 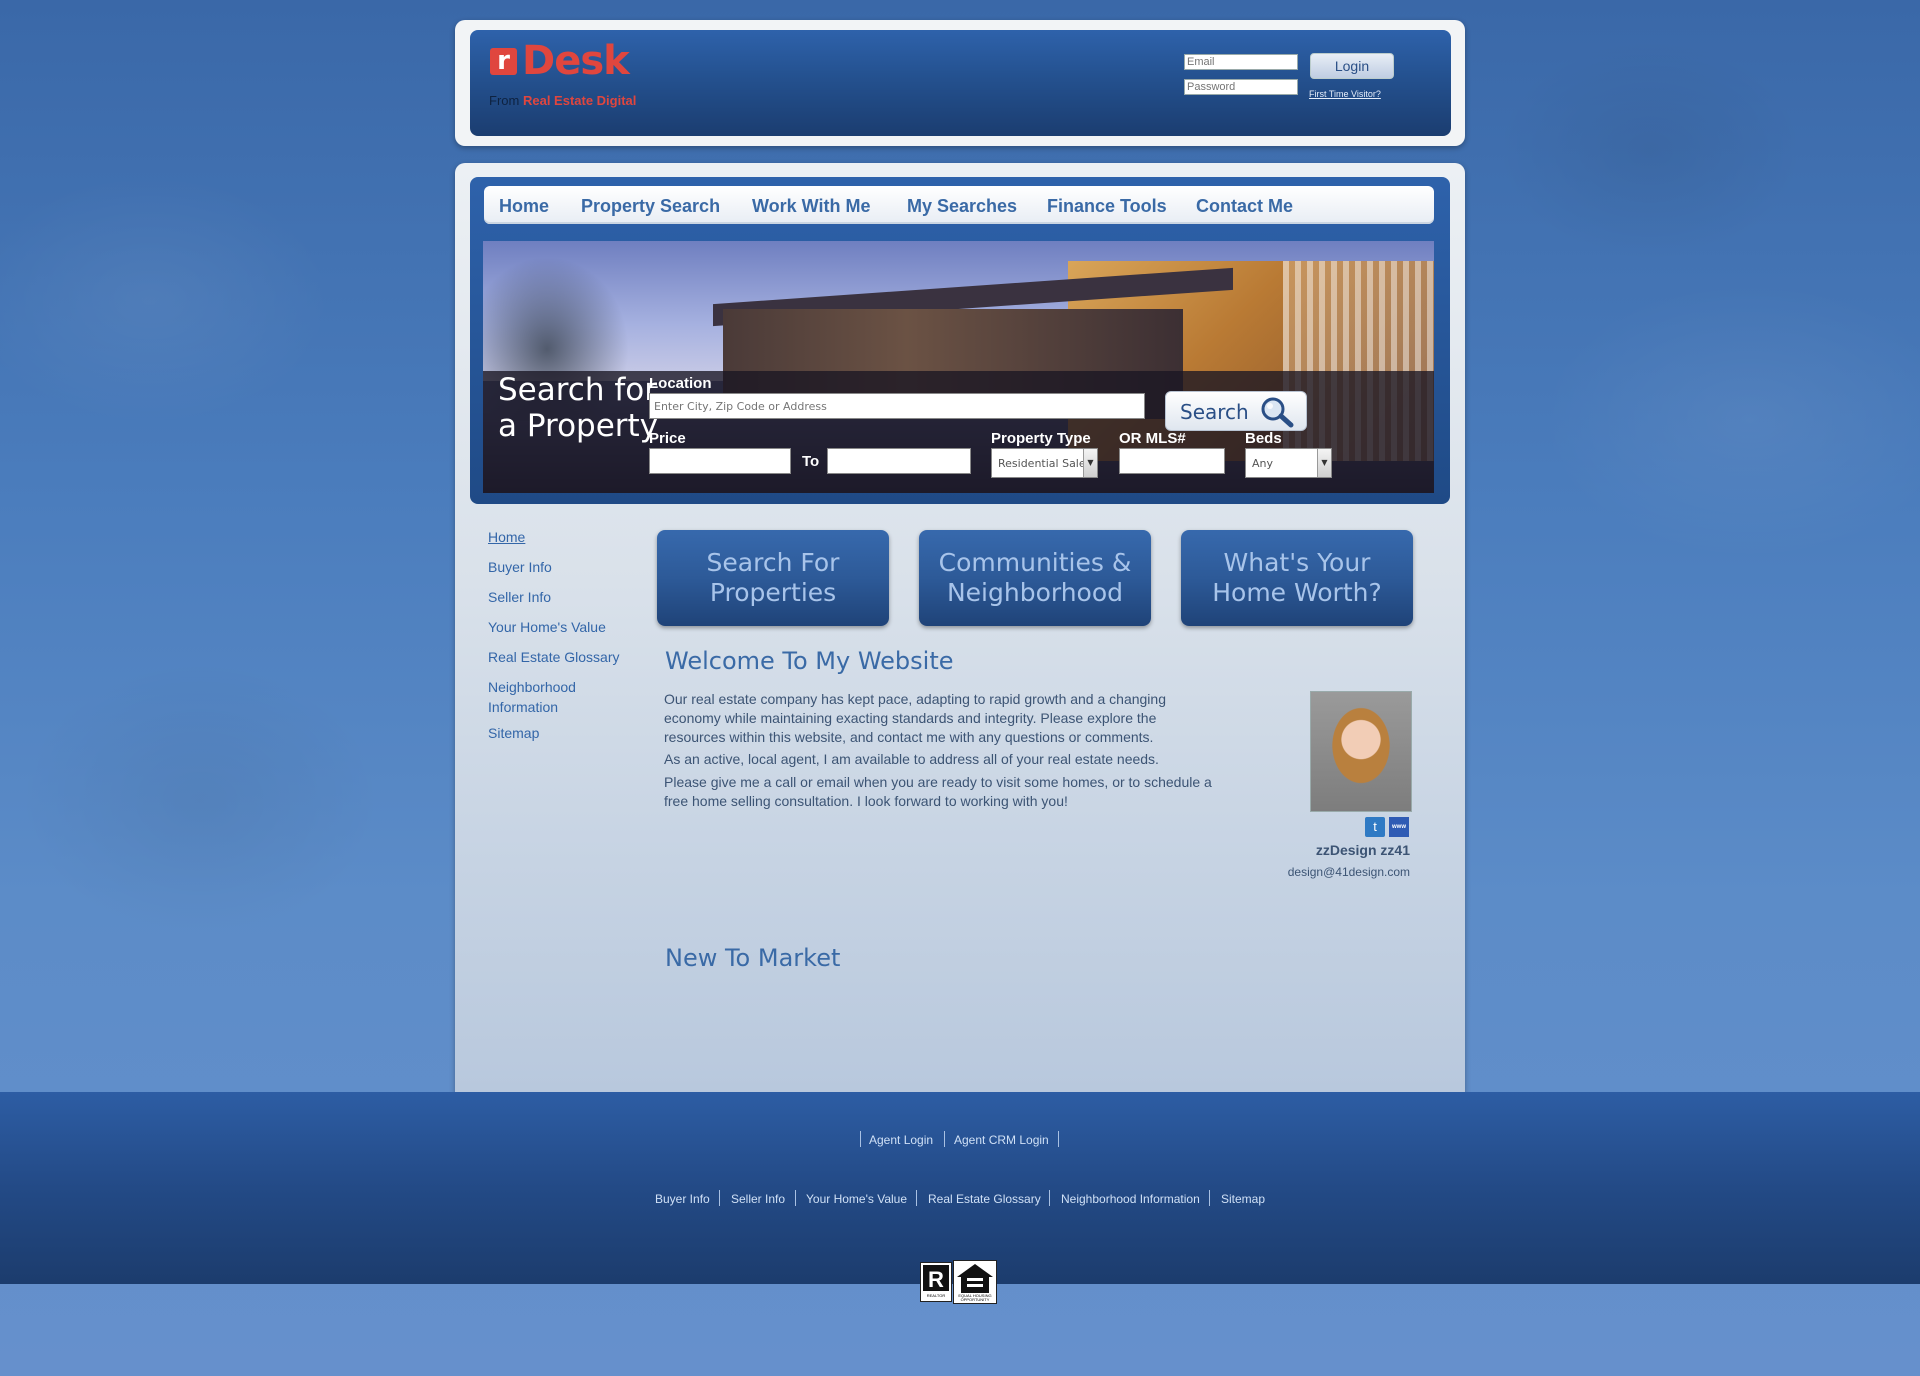 I want to click on search-properties-button: Search For Properties, so click(x=773, y=578).